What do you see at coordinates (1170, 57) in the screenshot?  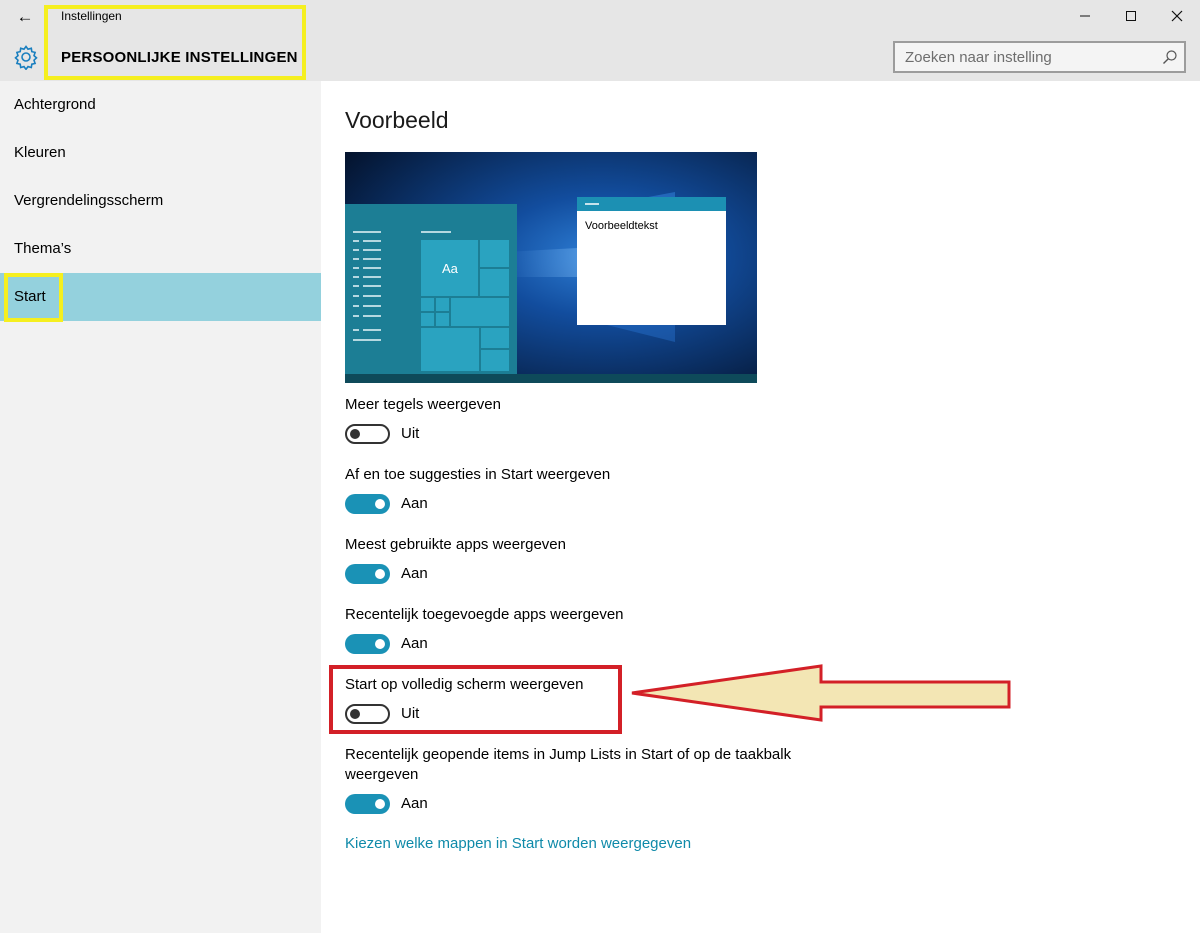 I see `search-icon` at bounding box center [1170, 57].